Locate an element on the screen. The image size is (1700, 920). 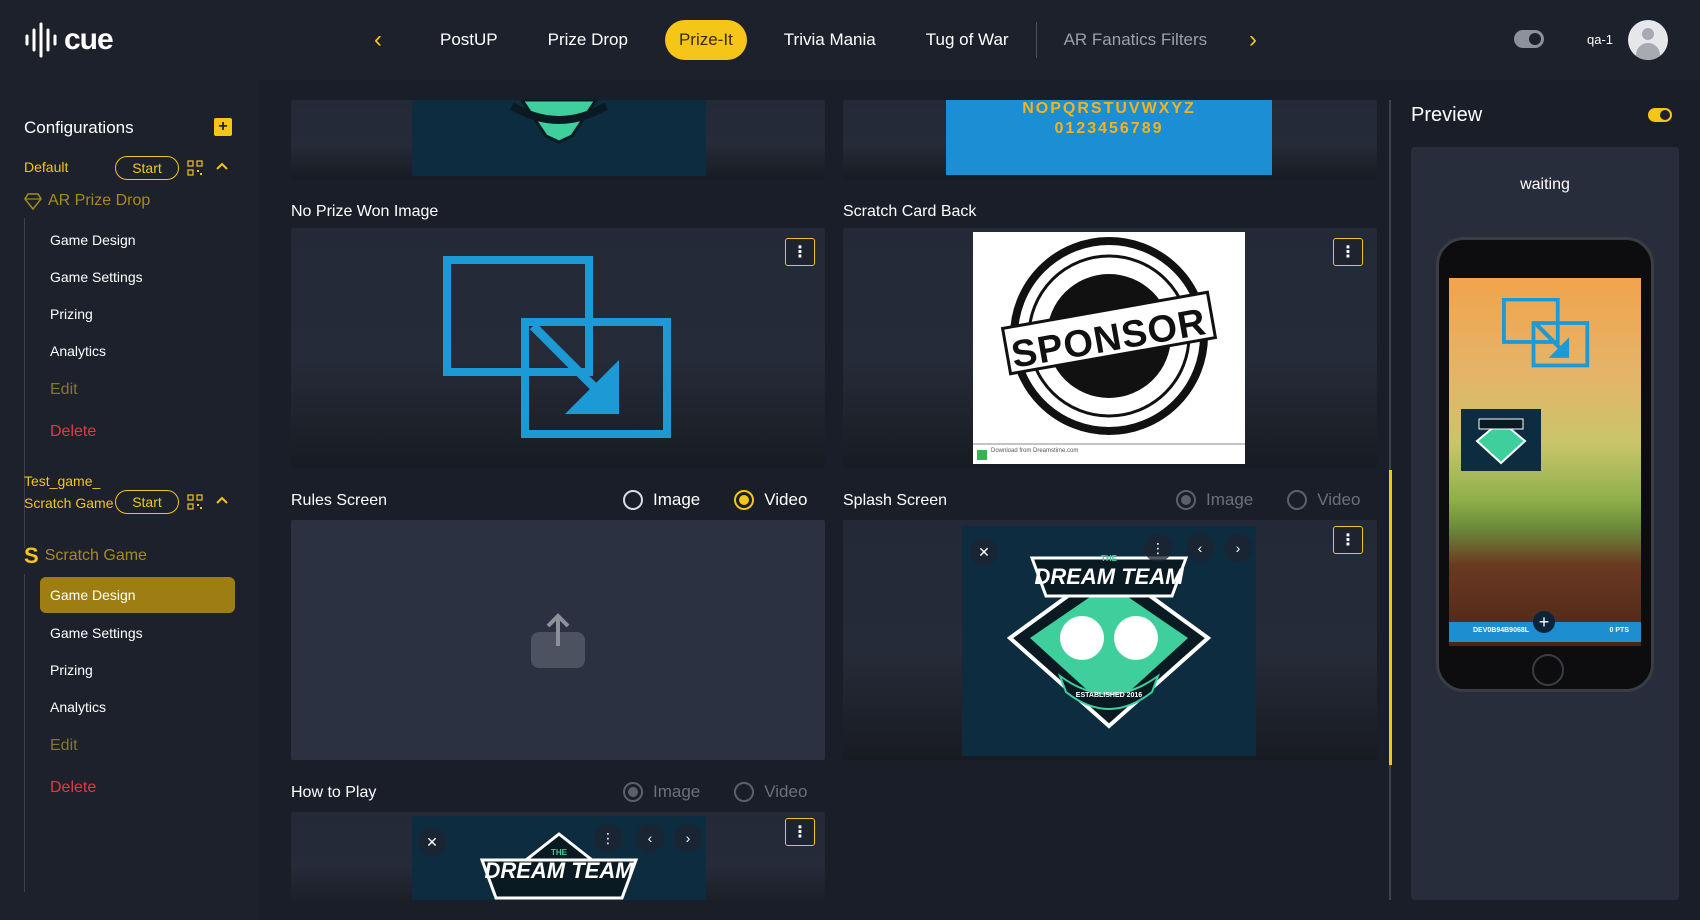
how-to-play-panel: THE DREAM TEAM ✕ ⋮ ‹ › ⋮ is located at coordinates (558, 856).